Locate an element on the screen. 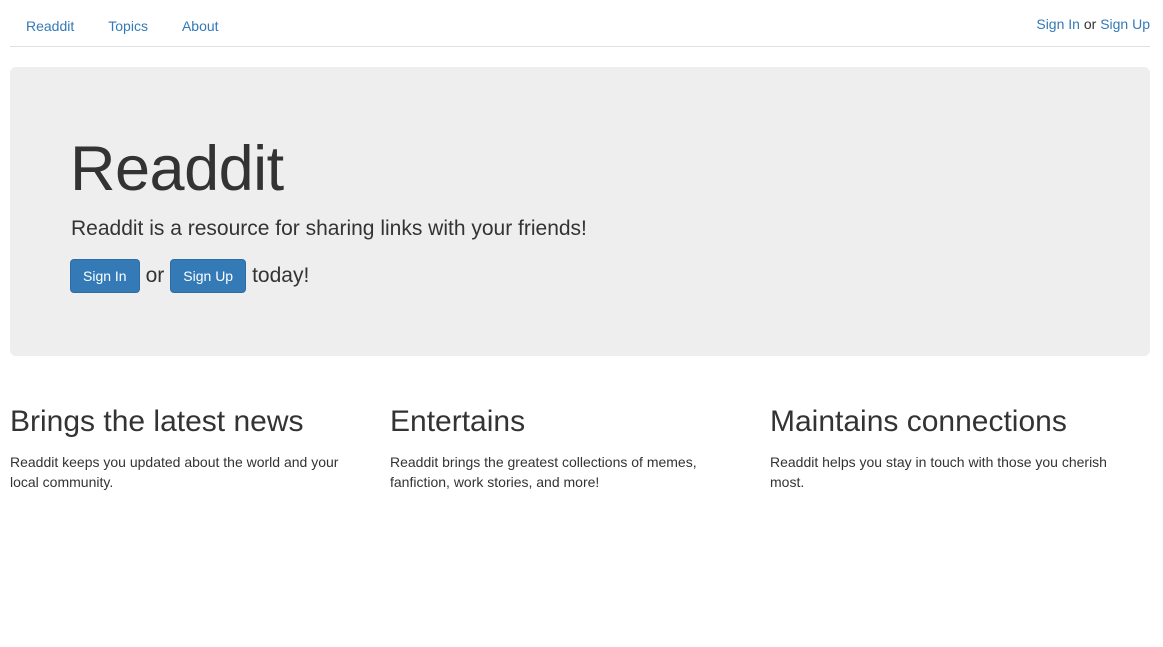 This screenshot has height=647, width=1163. nav-or-text: or is located at coordinates (1092, 24).